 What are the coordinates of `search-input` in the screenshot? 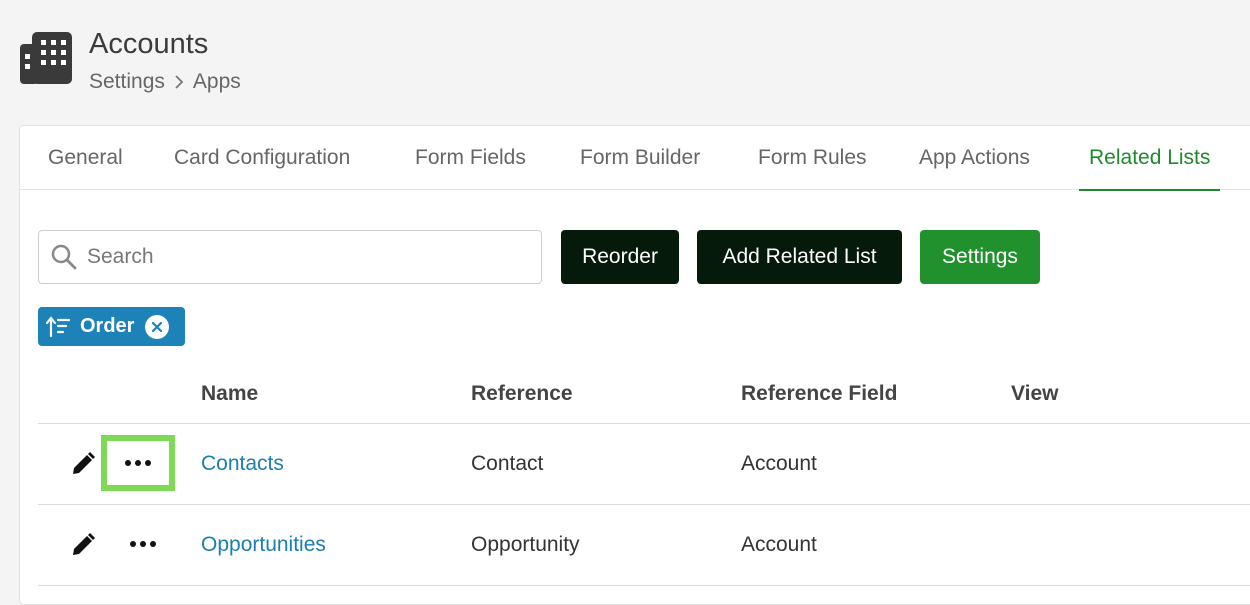 It's located at (297, 257).